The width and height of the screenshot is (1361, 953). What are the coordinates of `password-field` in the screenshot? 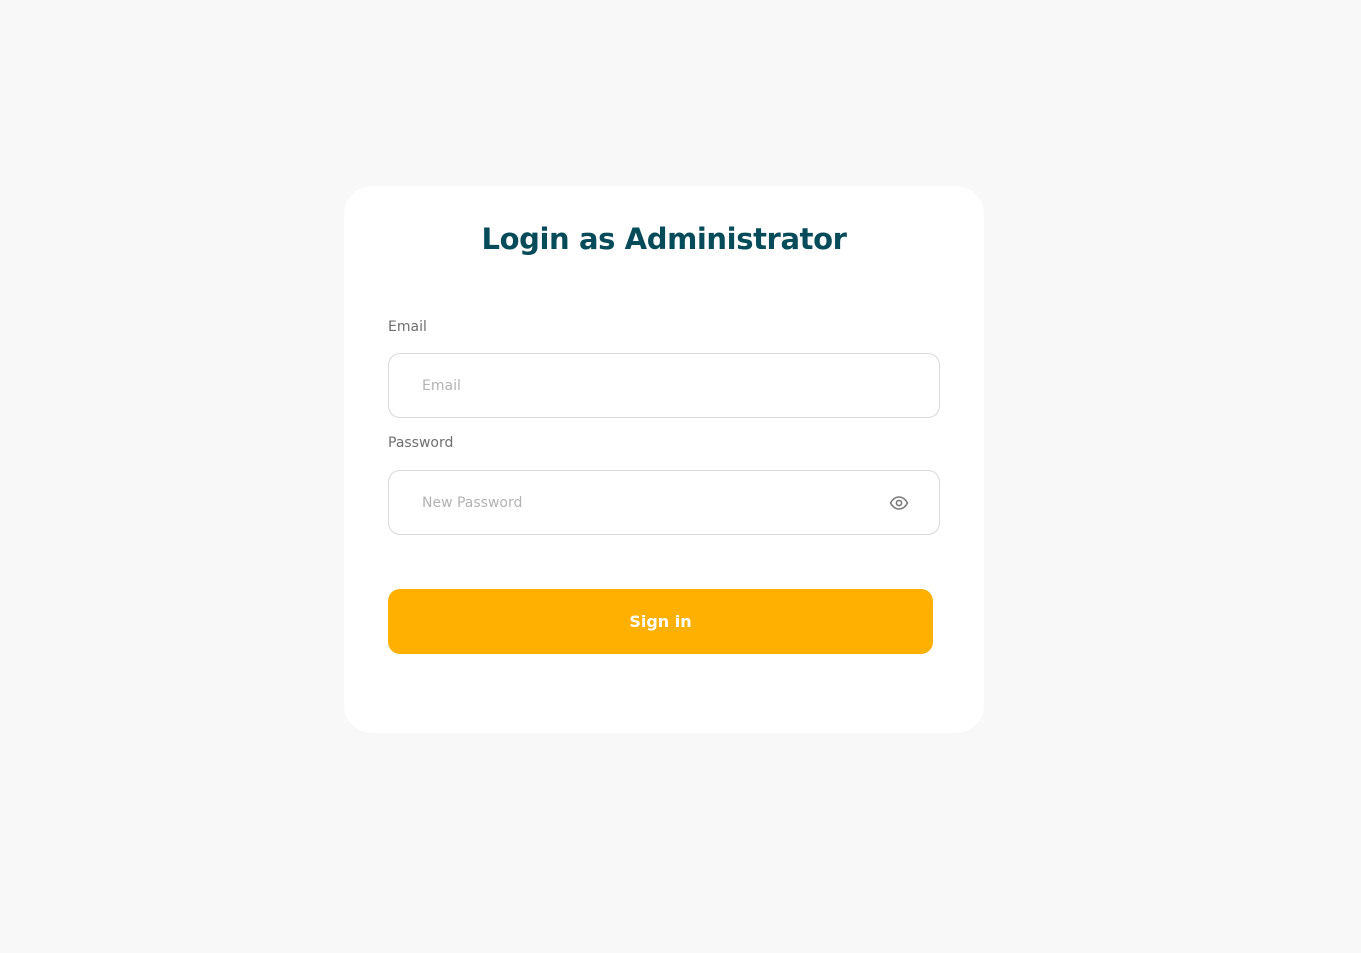 It's located at (664, 502).